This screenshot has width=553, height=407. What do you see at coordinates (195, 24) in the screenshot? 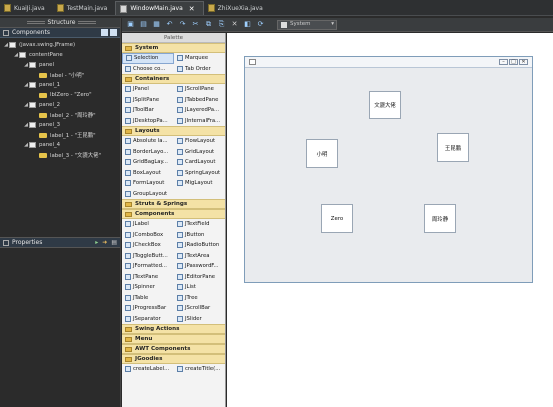
I see `cut-icon: ✂` at bounding box center [195, 24].